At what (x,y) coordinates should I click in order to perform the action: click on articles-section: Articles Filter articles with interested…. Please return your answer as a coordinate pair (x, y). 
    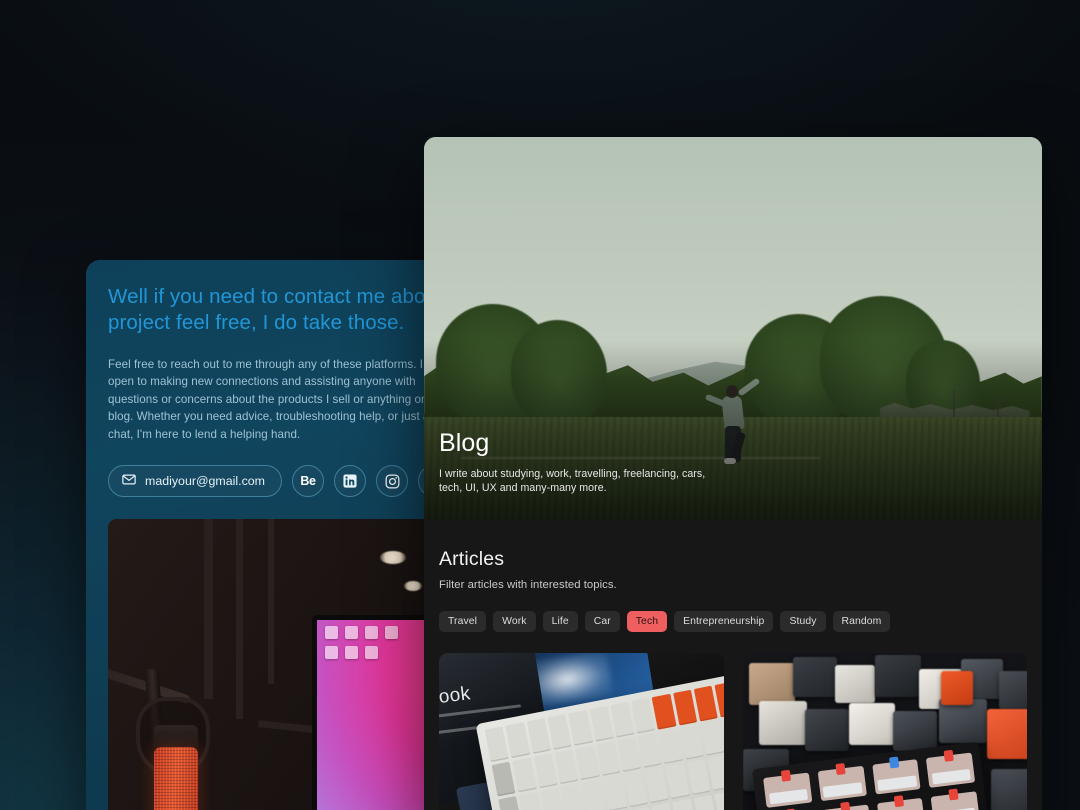
    Looking at the image, I should click on (733, 576).